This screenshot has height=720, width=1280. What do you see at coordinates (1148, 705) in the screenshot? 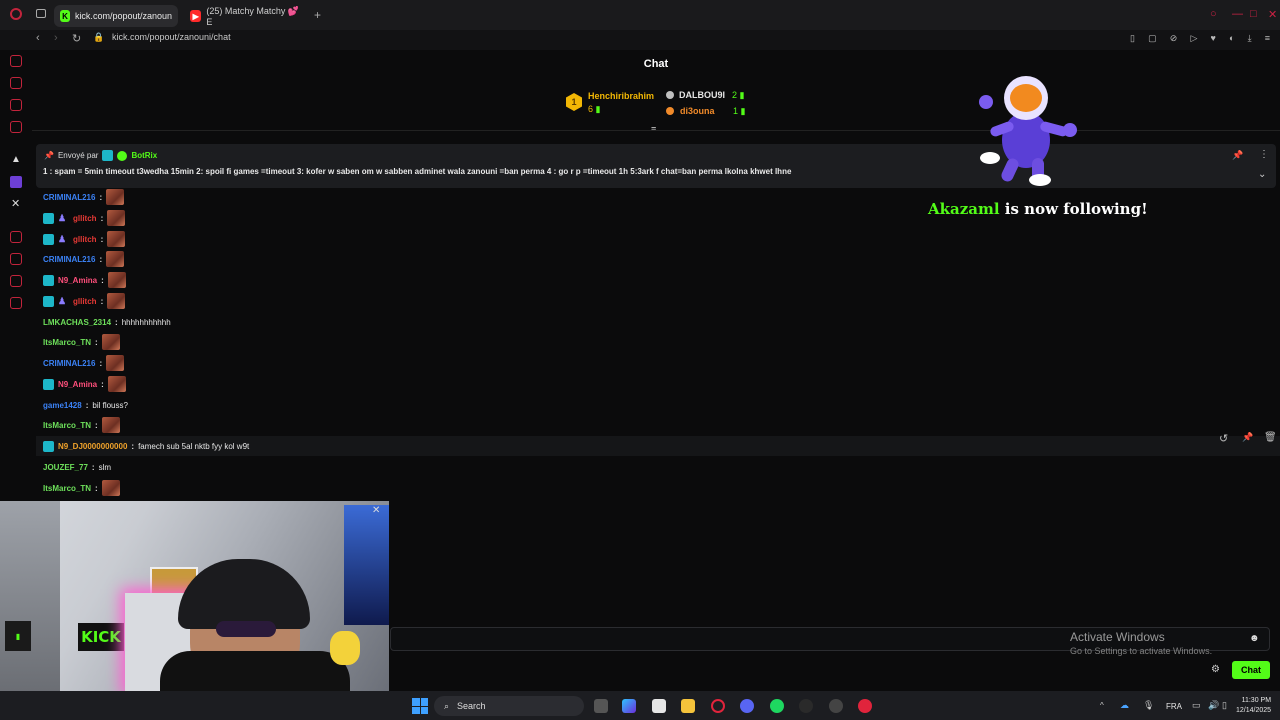
I see `microphone-icon: 🎙` at bounding box center [1148, 705].